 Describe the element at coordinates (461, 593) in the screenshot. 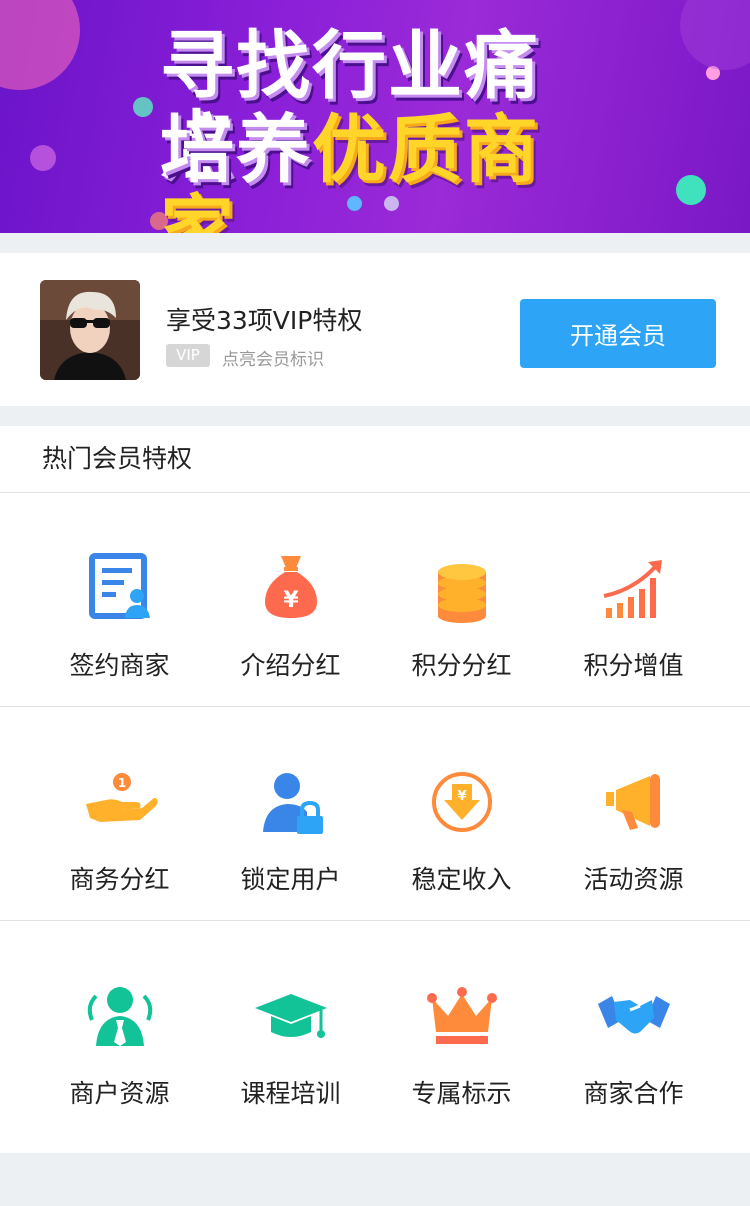

I see `coin-stack-icon` at that location.